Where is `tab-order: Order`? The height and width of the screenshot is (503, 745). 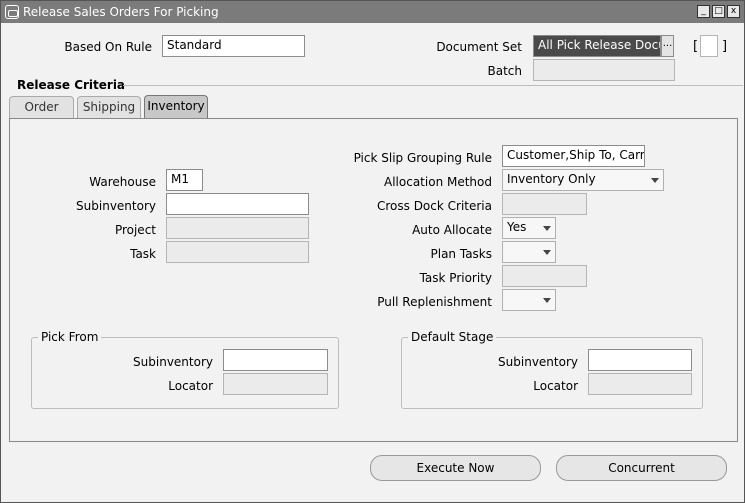 tab-order: Order is located at coordinates (41, 107).